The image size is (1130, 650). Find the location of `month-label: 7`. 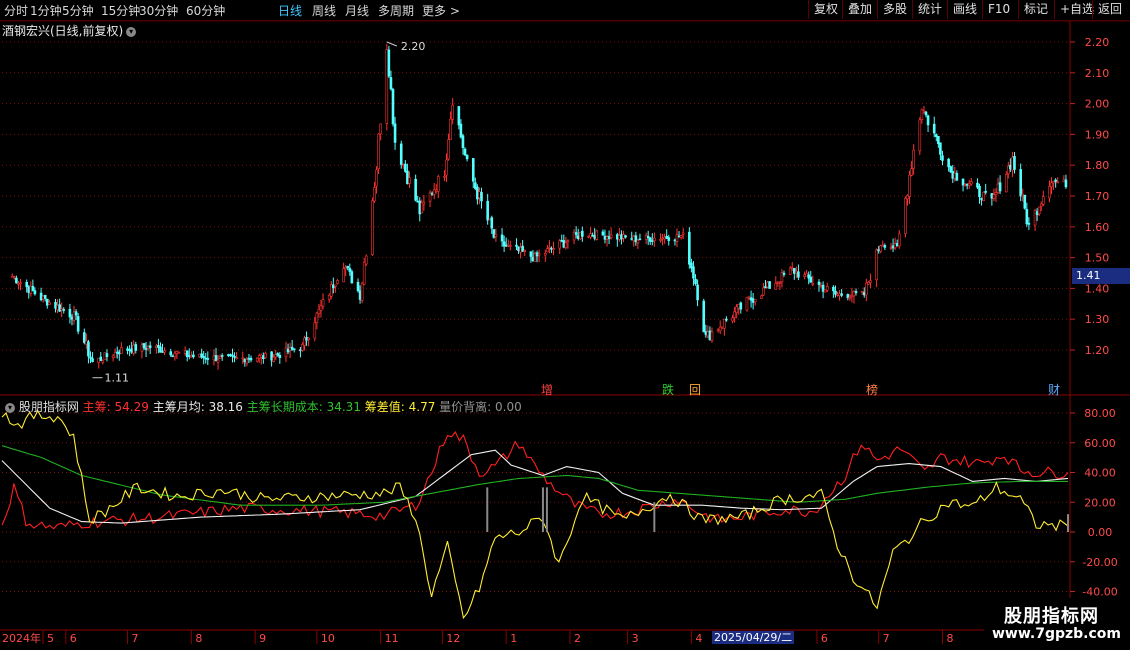

month-label: 7 is located at coordinates (135, 638).